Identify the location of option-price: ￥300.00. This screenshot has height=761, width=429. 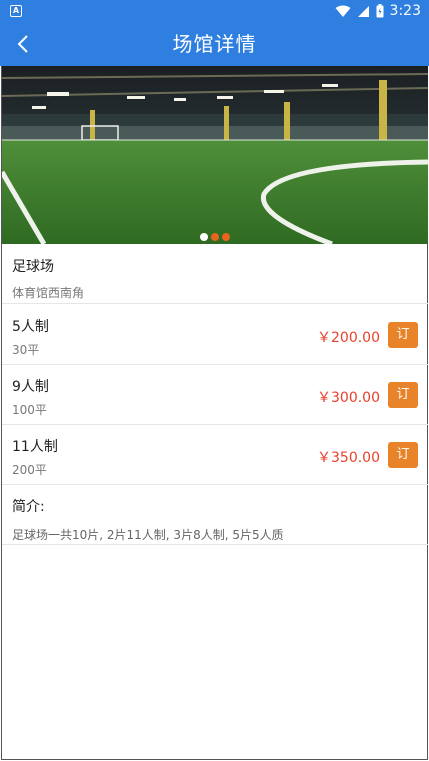
(348, 398).